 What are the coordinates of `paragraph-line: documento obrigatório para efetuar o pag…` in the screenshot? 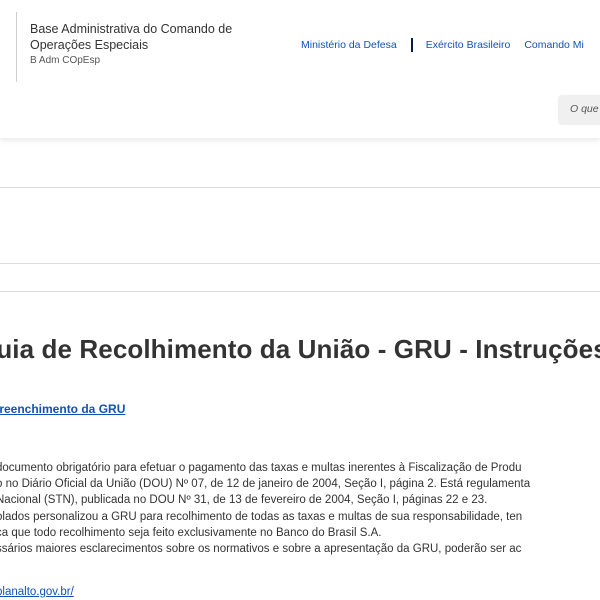 It's located at (261, 468).